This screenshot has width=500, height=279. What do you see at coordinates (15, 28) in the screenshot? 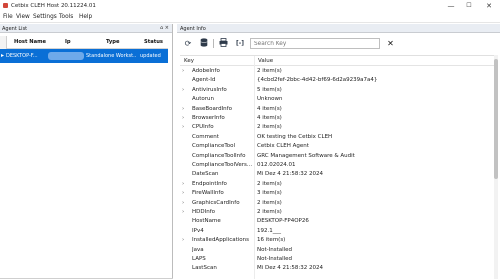
I see `agent-list-title: Agent List` at bounding box center [15, 28].